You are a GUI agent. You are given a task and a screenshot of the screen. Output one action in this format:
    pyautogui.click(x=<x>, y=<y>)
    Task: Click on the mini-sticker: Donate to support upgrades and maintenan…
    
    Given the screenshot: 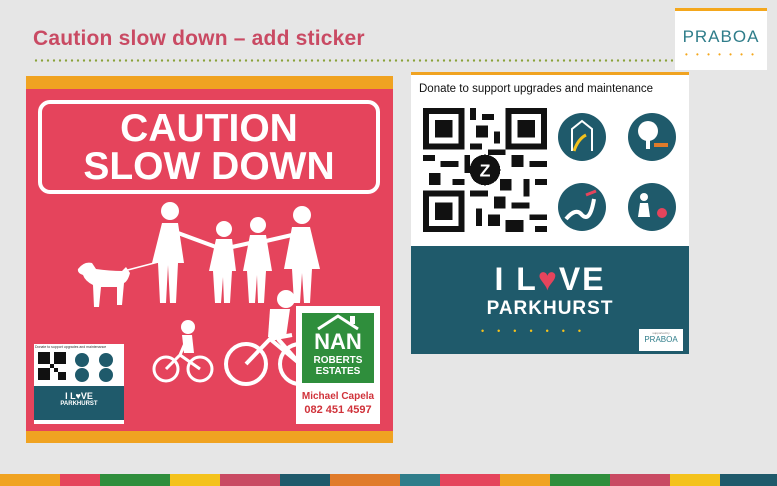 What is the action you would take?
    pyautogui.click(x=79, y=384)
    